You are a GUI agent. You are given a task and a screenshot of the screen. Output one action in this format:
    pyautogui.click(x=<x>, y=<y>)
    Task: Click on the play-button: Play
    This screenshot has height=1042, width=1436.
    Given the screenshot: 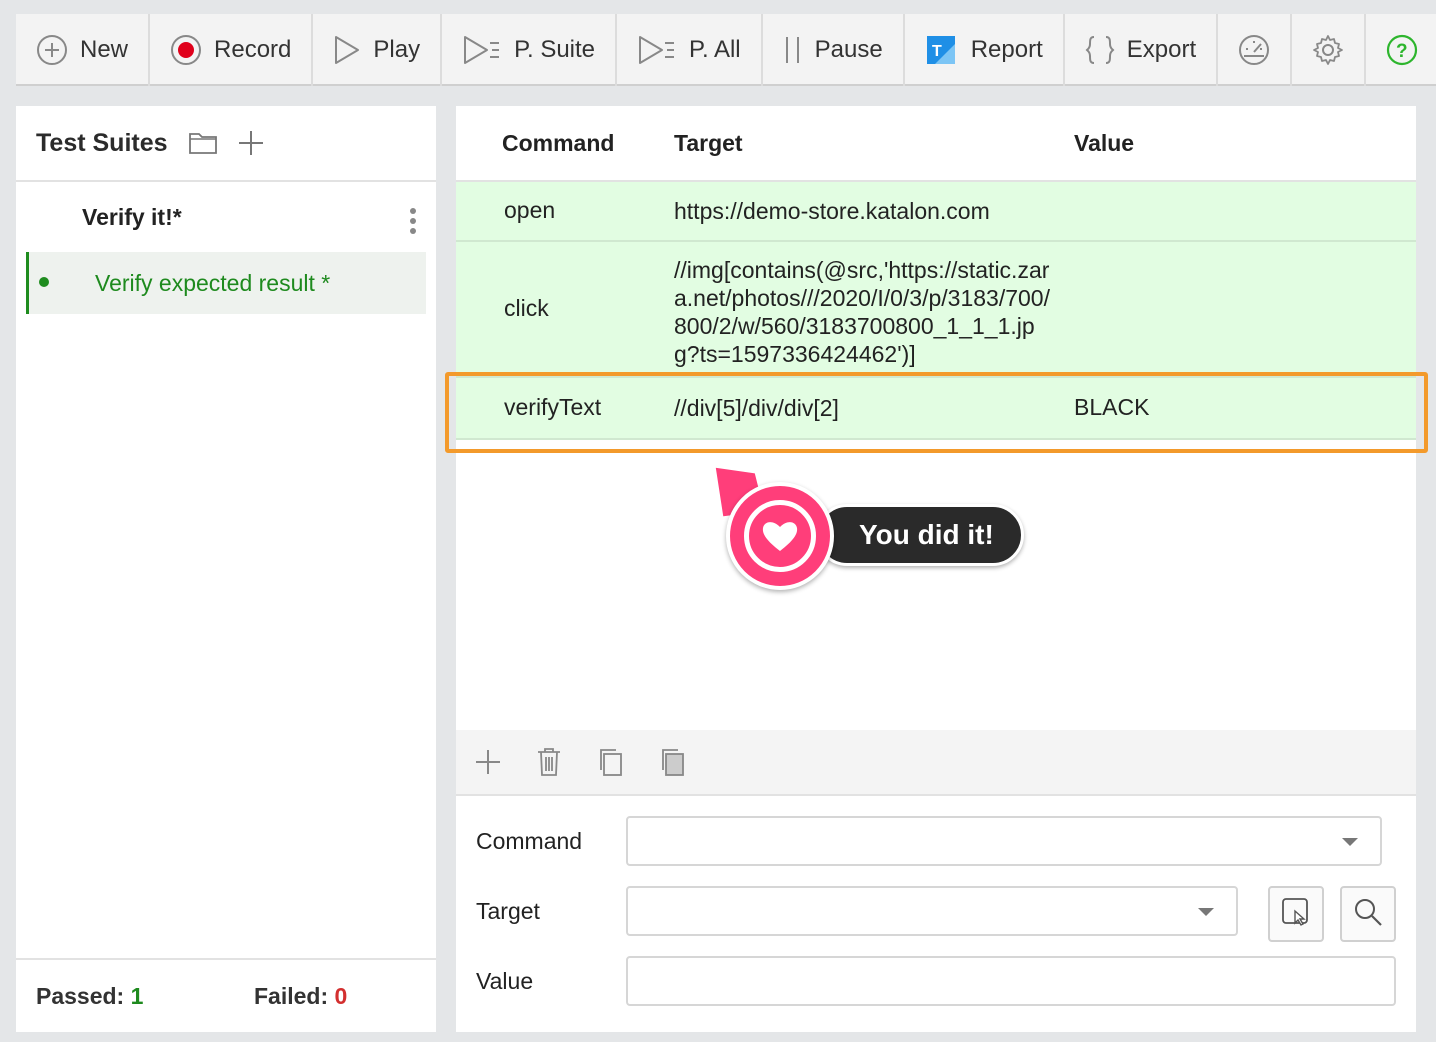 What is the action you would take?
    pyautogui.click(x=378, y=50)
    